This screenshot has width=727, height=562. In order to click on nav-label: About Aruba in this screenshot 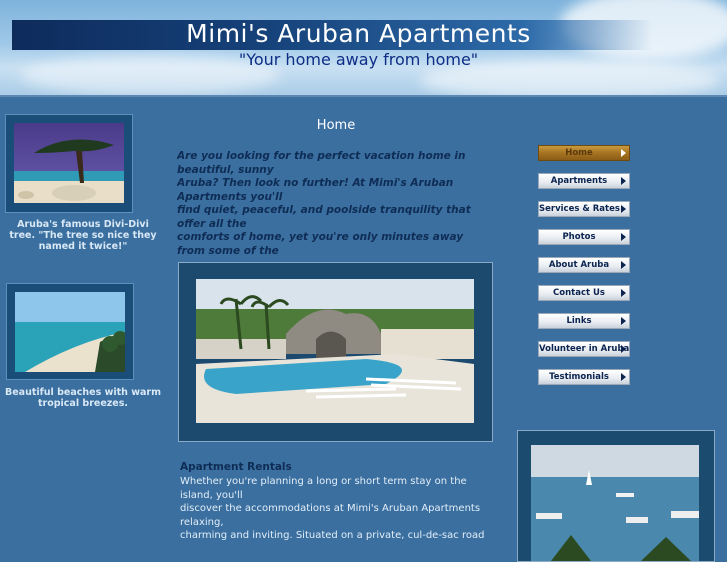, I will do `click(579, 265)`.